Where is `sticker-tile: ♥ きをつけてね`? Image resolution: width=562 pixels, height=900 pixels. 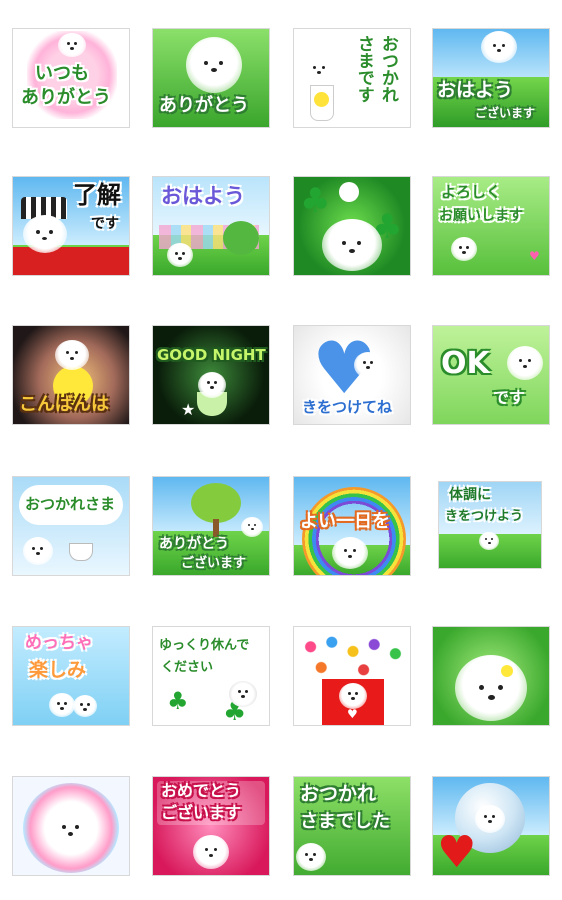 sticker-tile: ♥ きをつけてね is located at coordinates (352, 375).